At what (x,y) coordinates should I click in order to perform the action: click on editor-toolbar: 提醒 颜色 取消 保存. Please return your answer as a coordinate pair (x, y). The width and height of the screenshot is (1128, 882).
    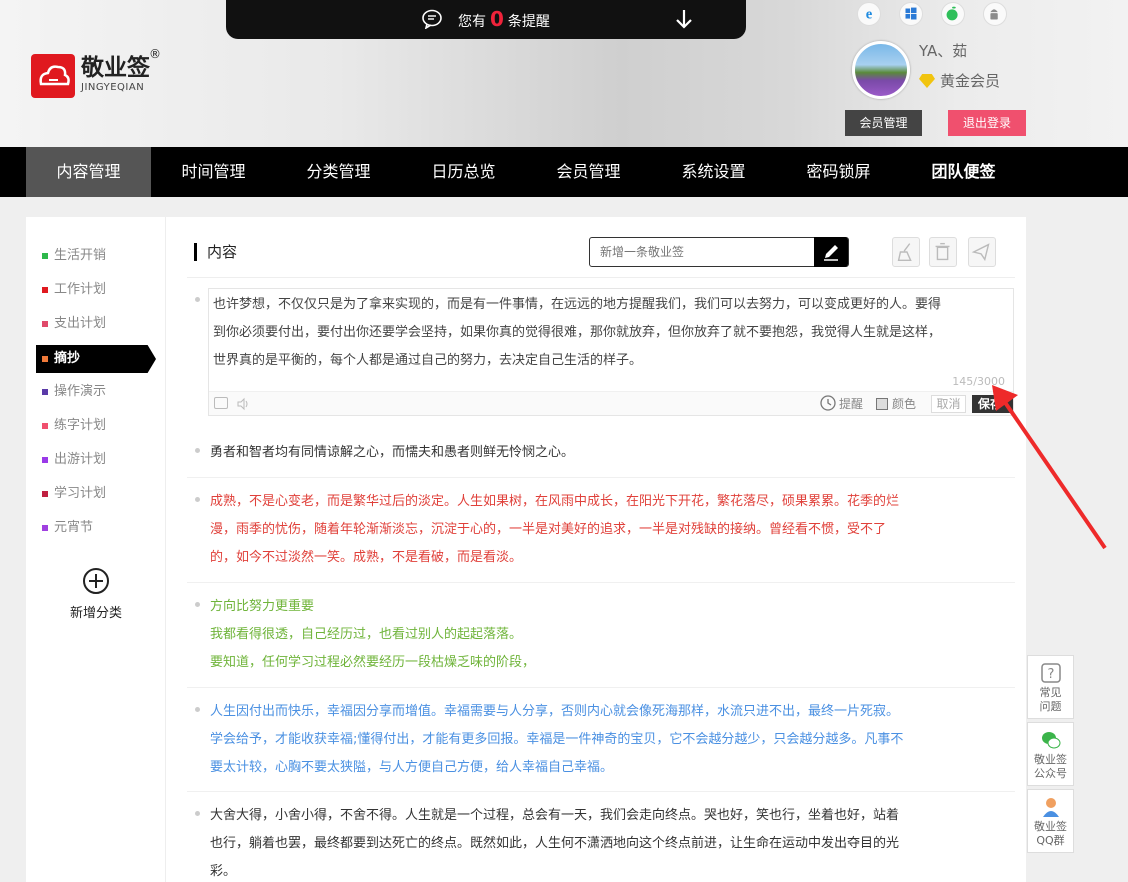
    Looking at the image, I should click on (611, 403).